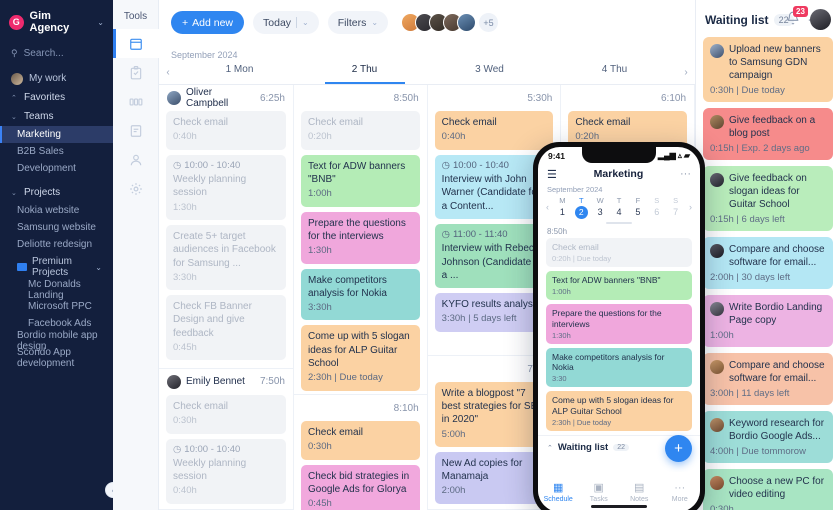  Describe the element at coordinates (56, 267) in the screenshot. I see `sidebar-folder-premium-projects: Premium Projects ⌄` at that location.